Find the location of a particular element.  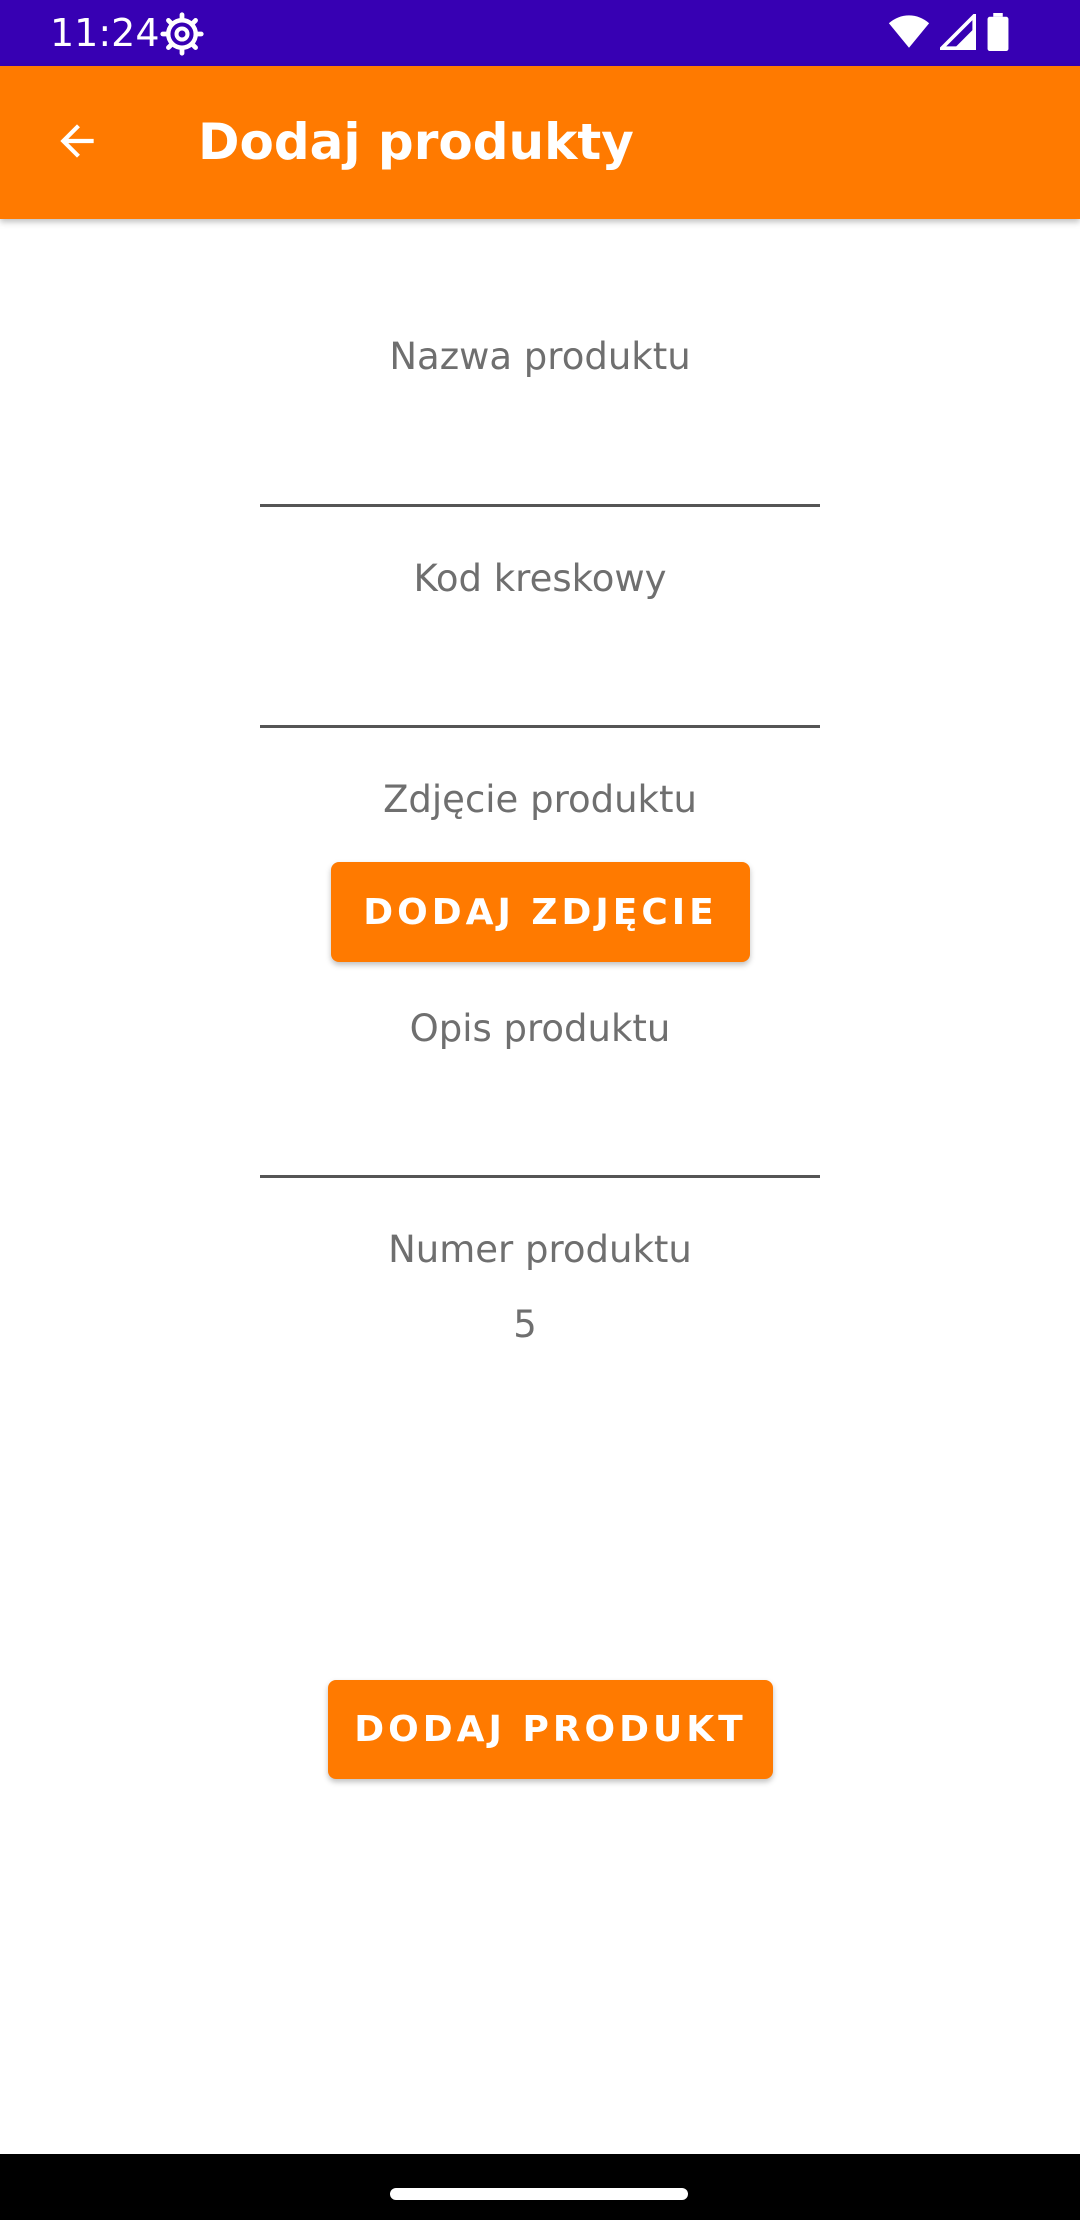

arrow-back-icon is located at coordinates (77, 143).